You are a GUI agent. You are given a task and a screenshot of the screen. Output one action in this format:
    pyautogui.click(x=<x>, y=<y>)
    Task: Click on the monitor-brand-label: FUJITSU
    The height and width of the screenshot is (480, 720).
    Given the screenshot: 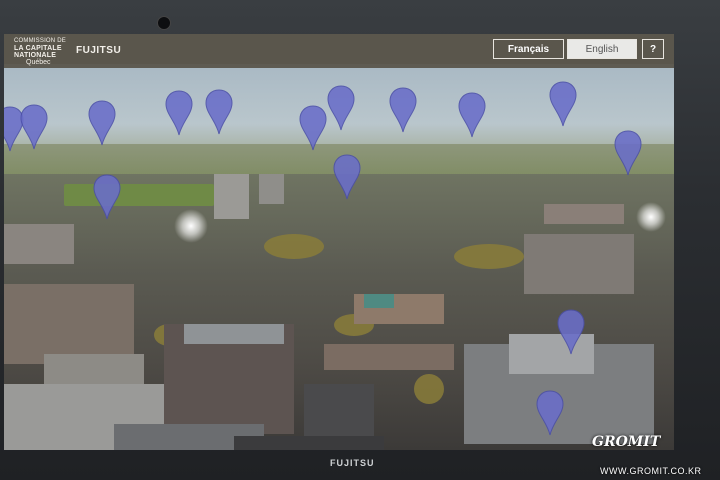 What is the action you would take?
    pyautogui.click(x=352, y=463)
    